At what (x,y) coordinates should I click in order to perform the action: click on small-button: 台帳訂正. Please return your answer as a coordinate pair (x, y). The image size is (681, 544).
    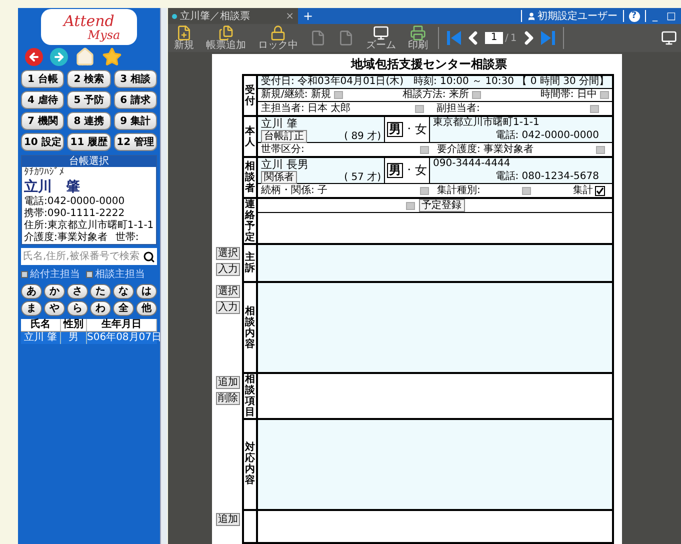
    Looking at the image, I should click on (284, 136).